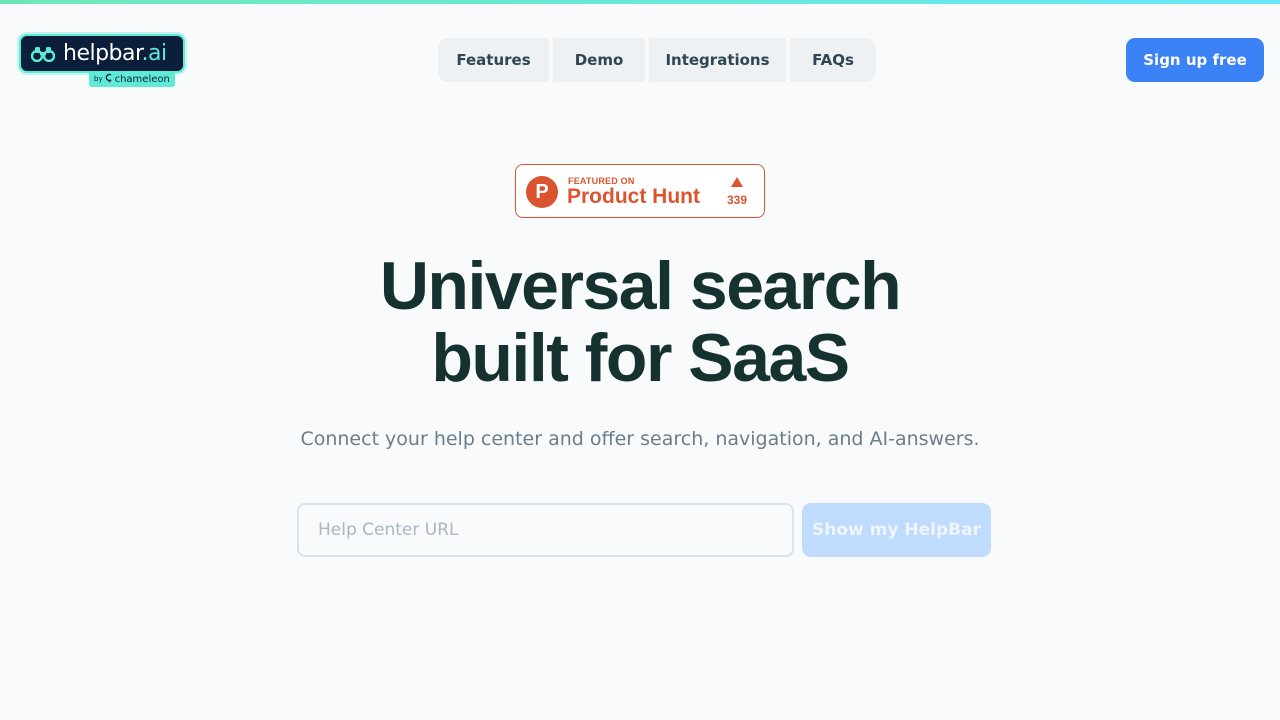 This screenshot has height=720, width=1280. What do you see at coordinates (640, 358) in the screenshot?
I see `hero-title-line-2: built for SaaS` at bounding box center [640, 358].